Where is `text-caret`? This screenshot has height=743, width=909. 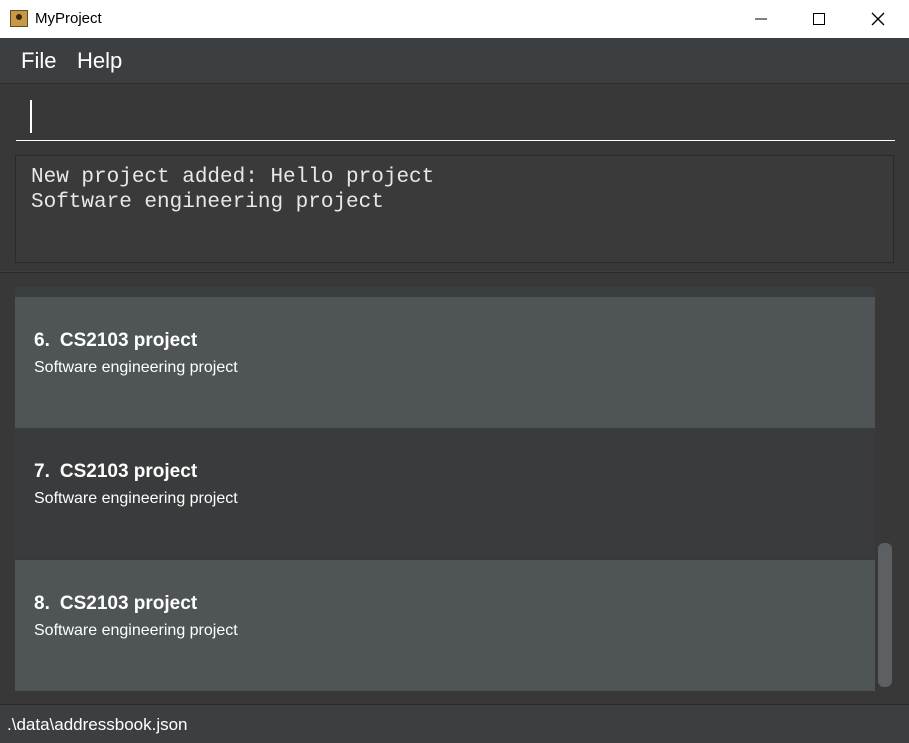 text-caret is located at coordinates (31, 116).